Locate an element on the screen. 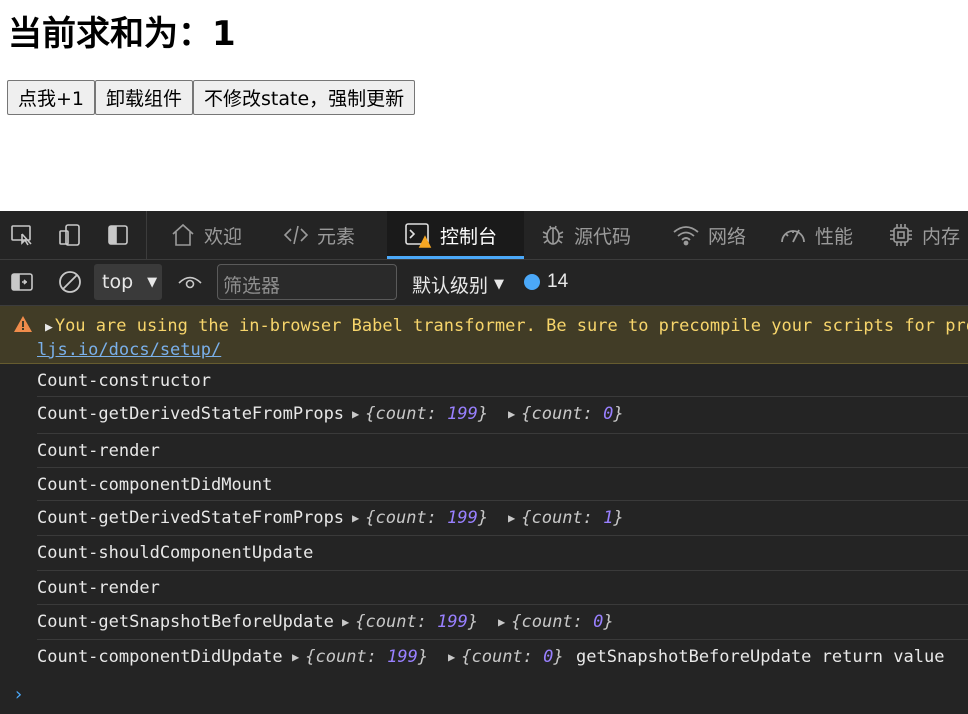  unmount-button: 卸载组件 is located at coordinates (144, 97).